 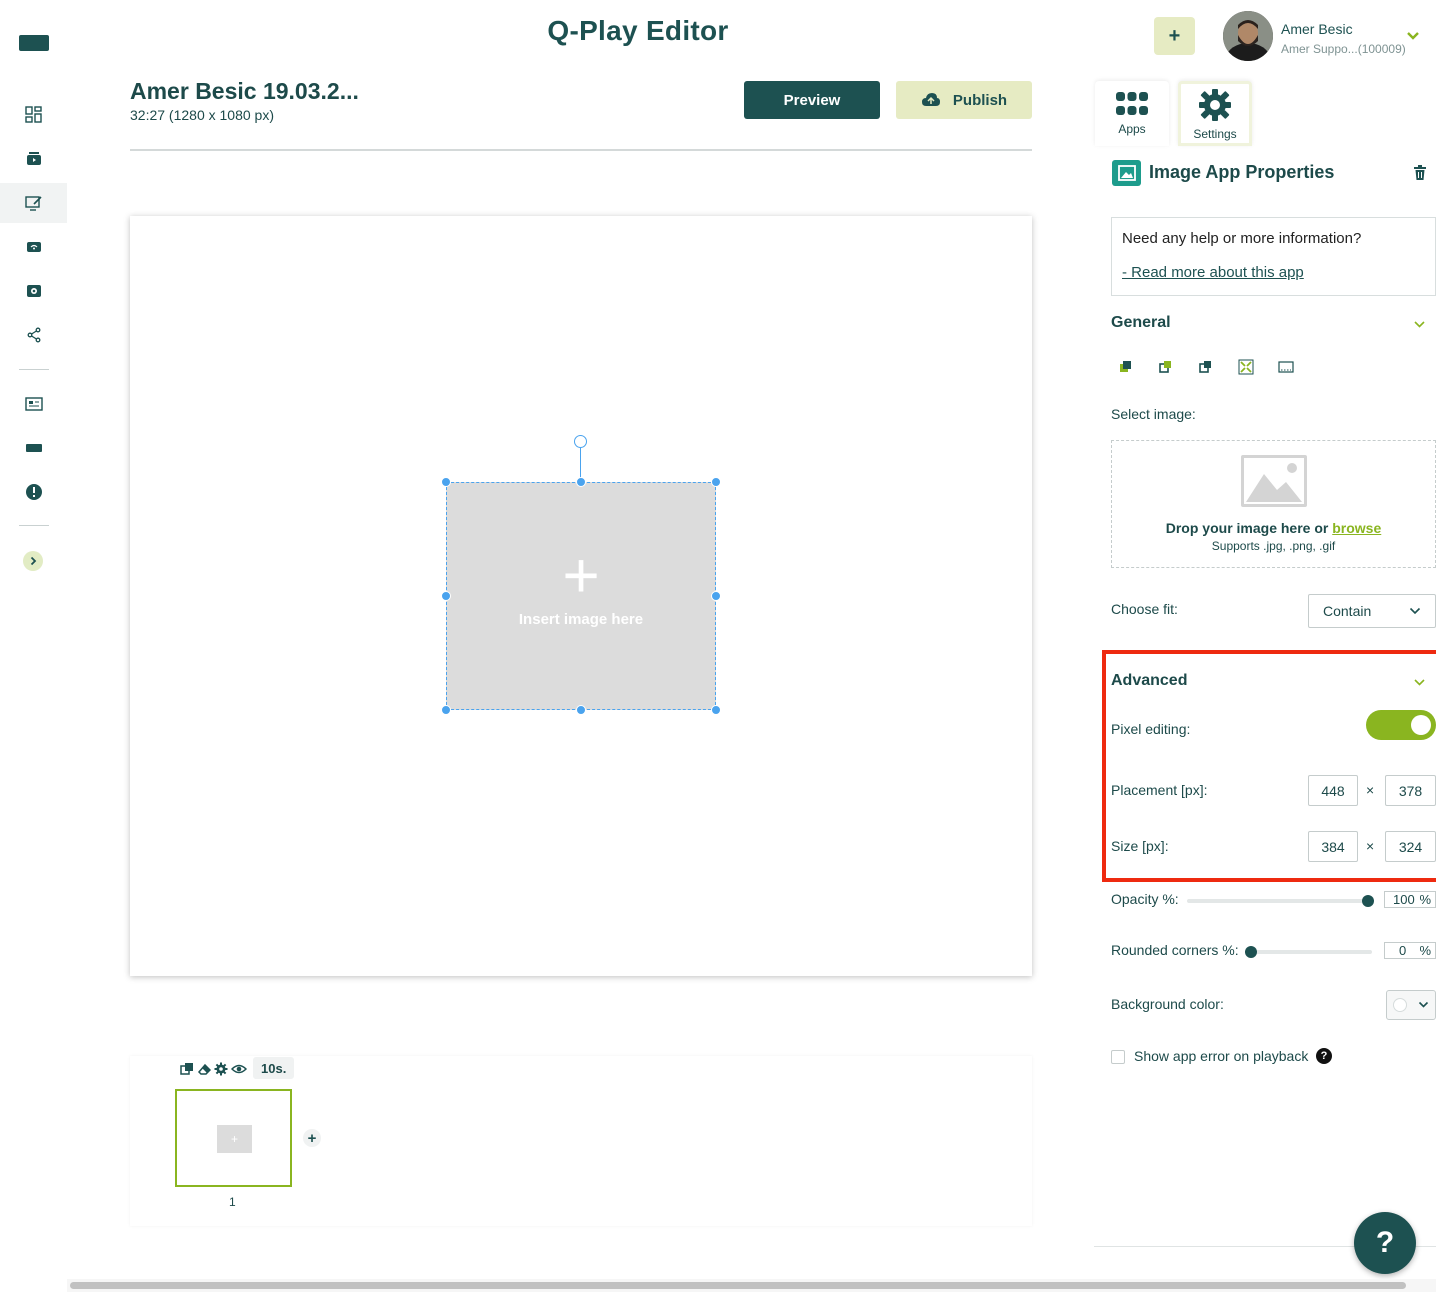 I want to click on add-button: +, so click(x=1174, y=36).